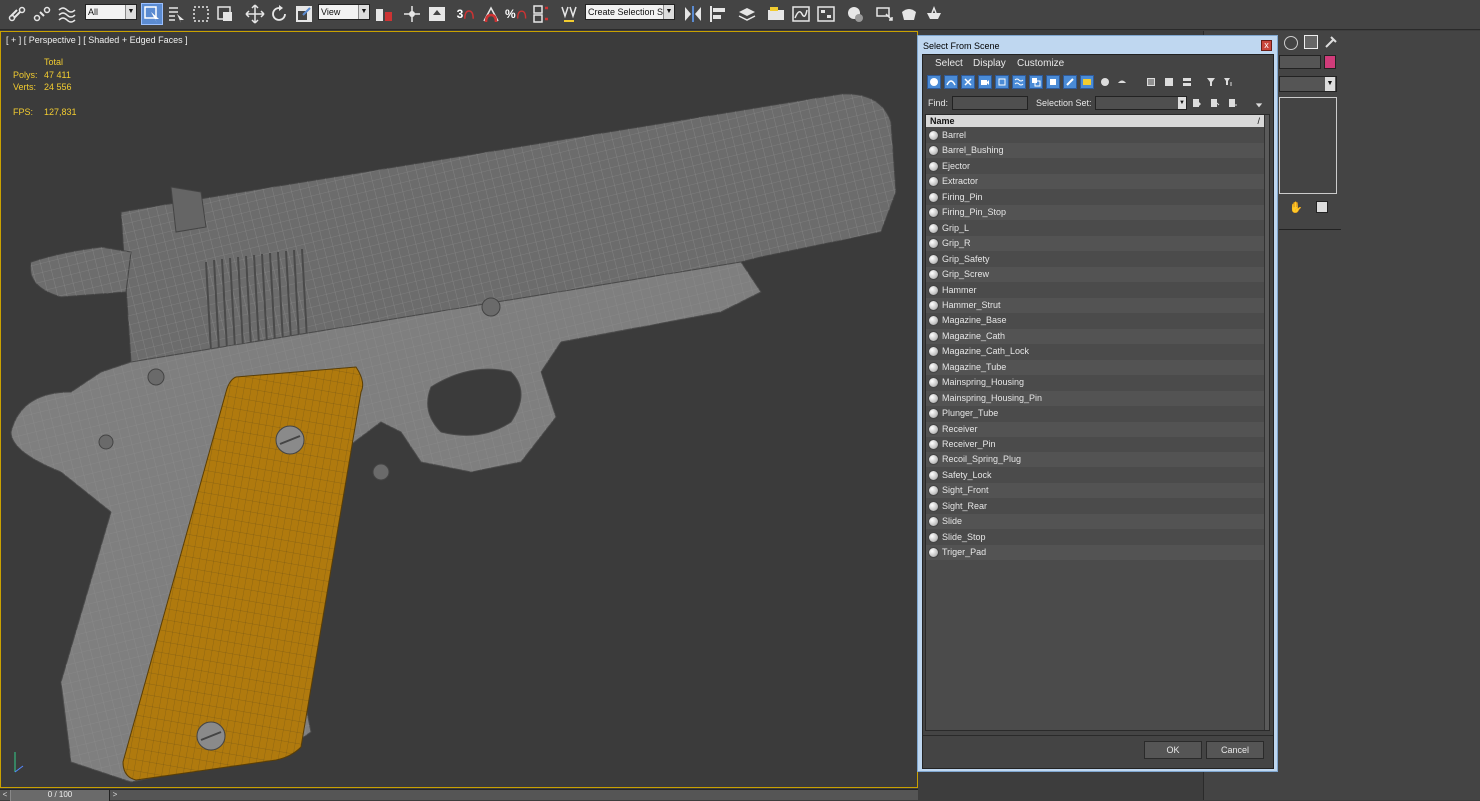 Image resolution: width=1480 pixels, height=801 pixels. I want to click on filter-selection-icon, so click(1228, 82).